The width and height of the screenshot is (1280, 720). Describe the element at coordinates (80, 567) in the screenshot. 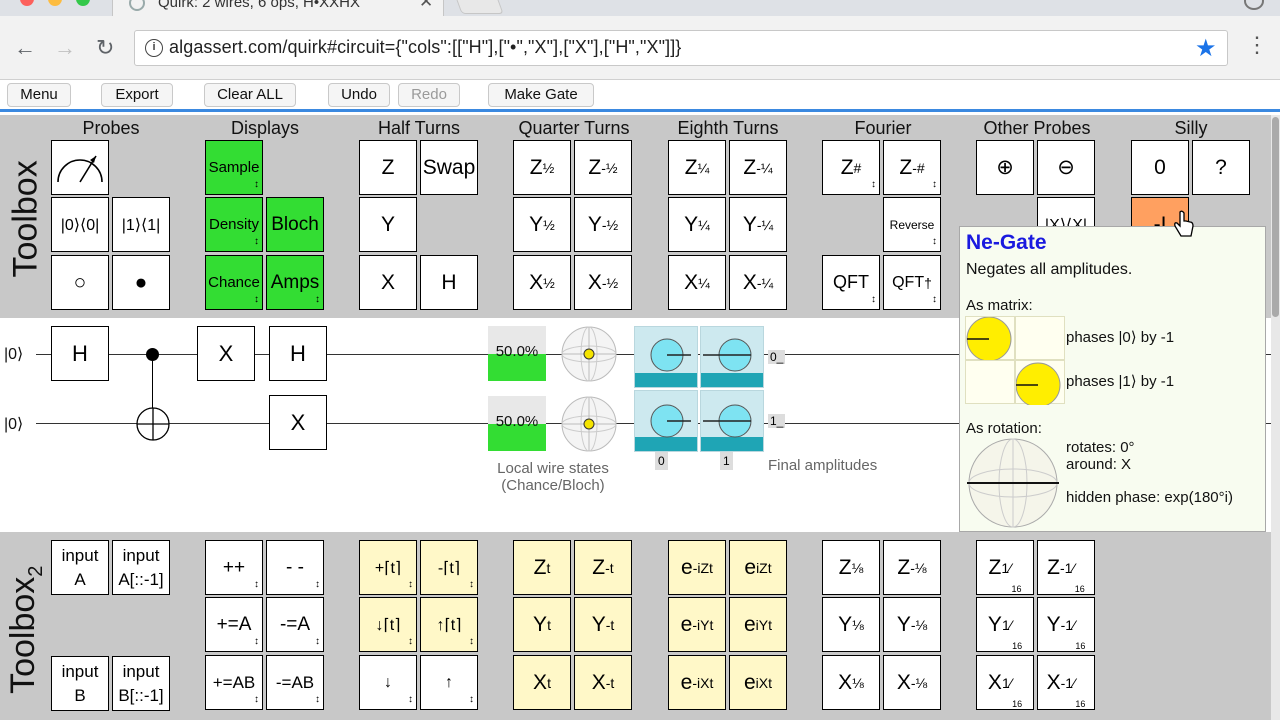

I see `input-a-gate: input A` at that location.